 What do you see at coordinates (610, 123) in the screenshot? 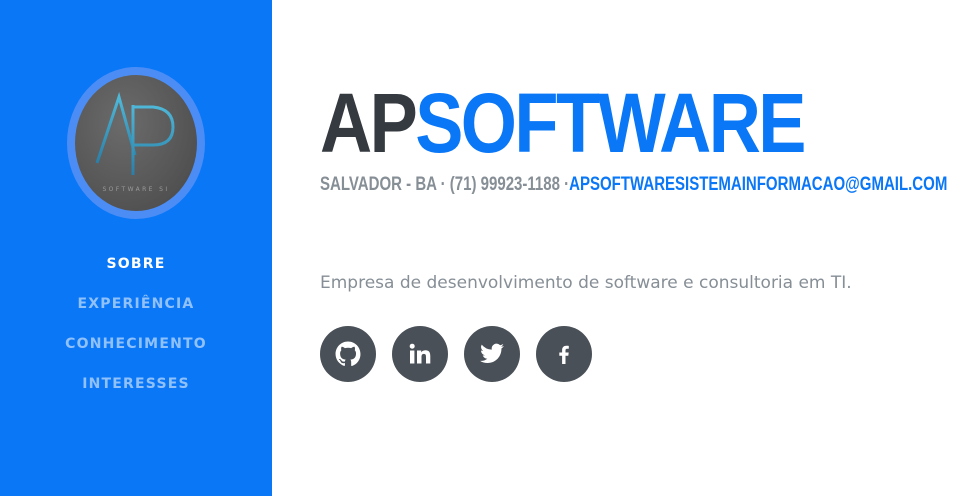
I see `brand-title-part2: SOFTWARE` at bounding box center [610, 123].